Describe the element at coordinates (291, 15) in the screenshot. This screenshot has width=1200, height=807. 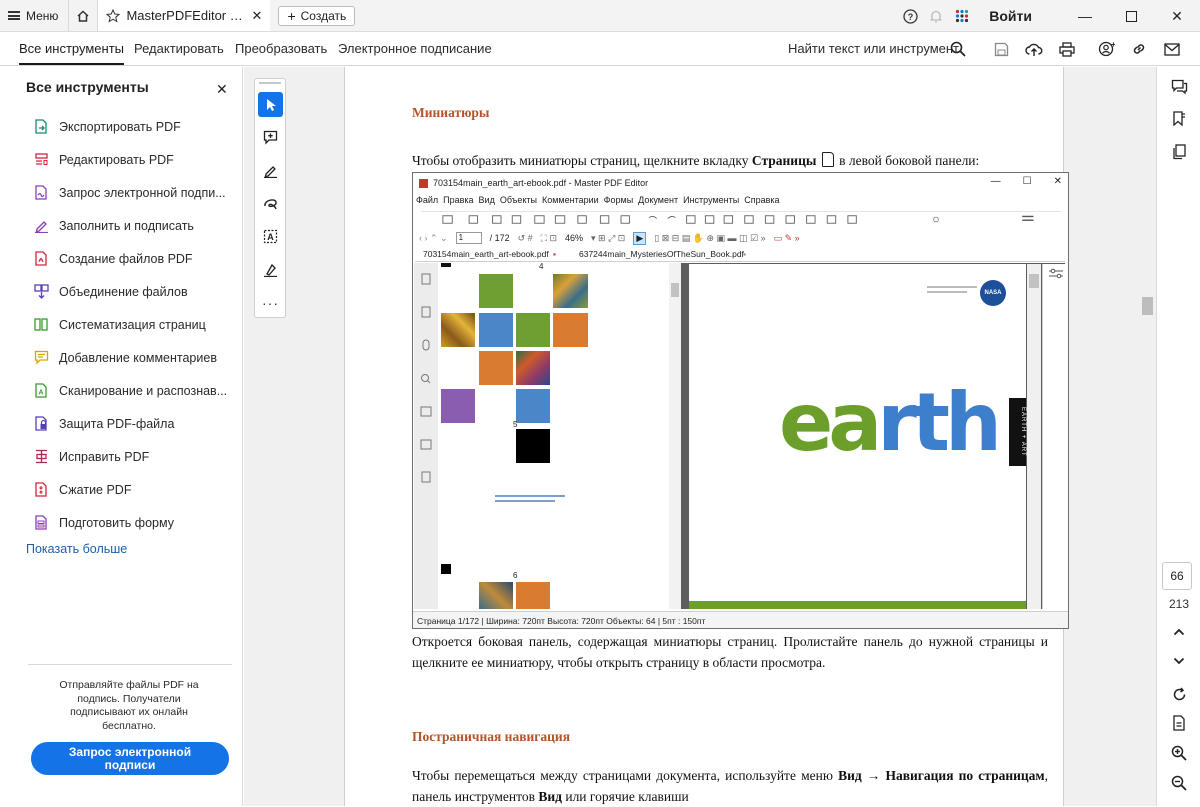
I see `plus-icon: +` at that location.